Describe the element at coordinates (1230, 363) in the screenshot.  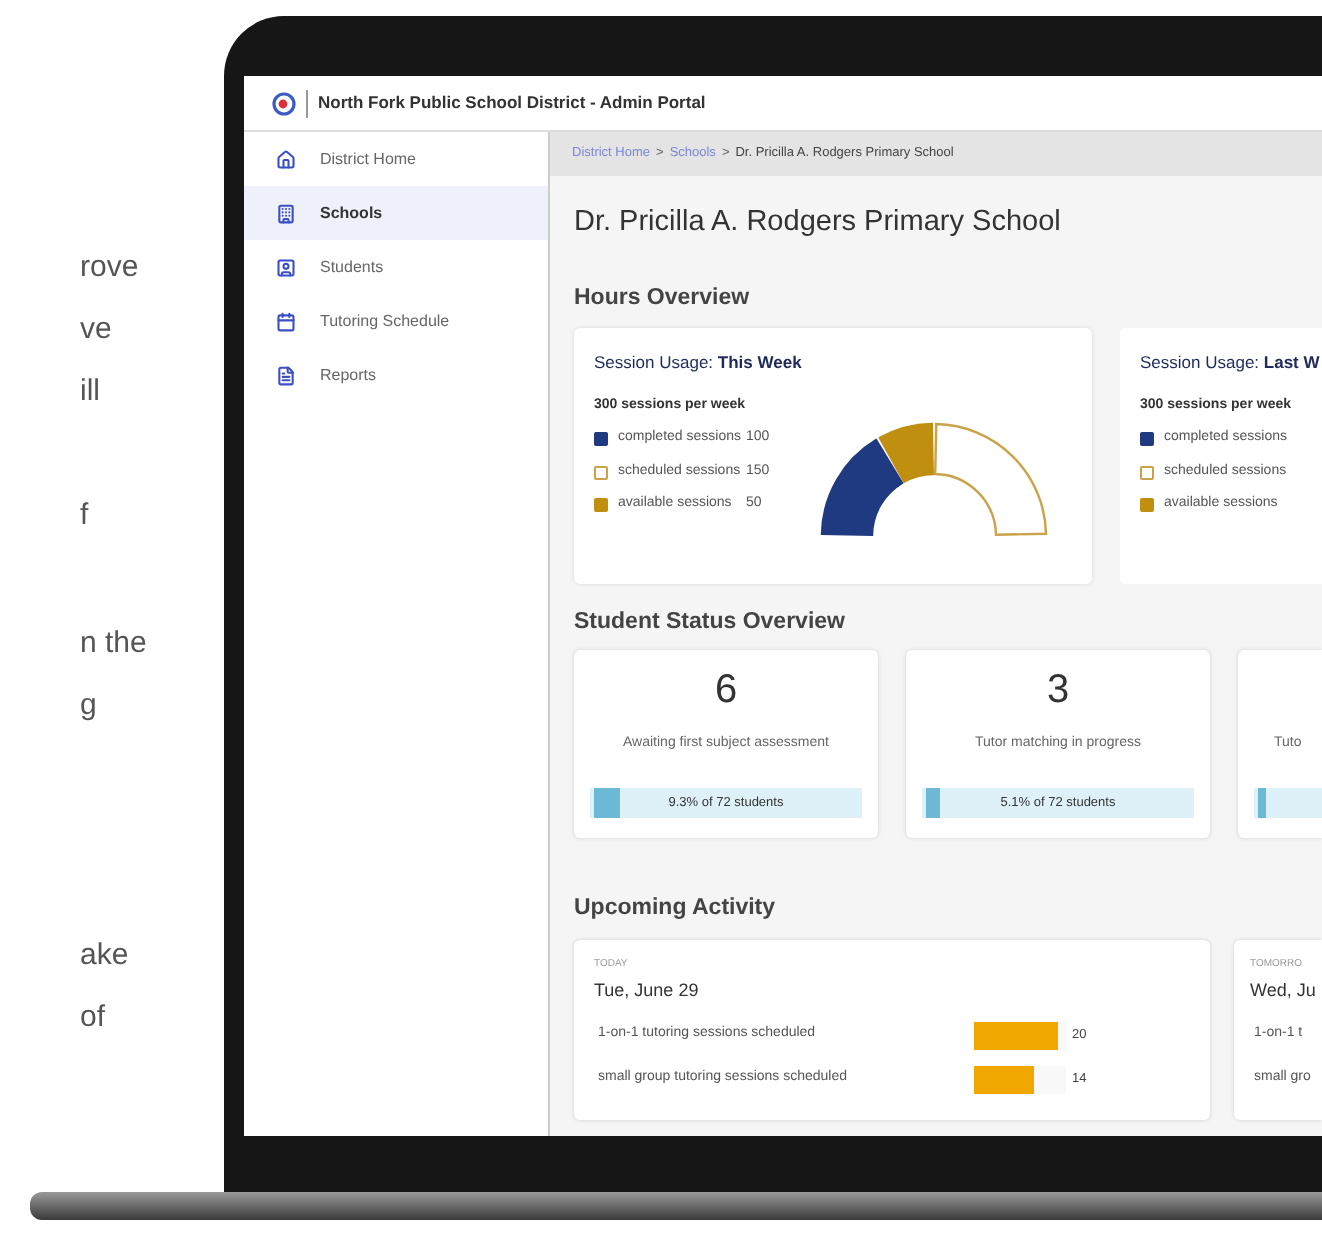
I see `card-title: Session Usage: Last W` at that location.